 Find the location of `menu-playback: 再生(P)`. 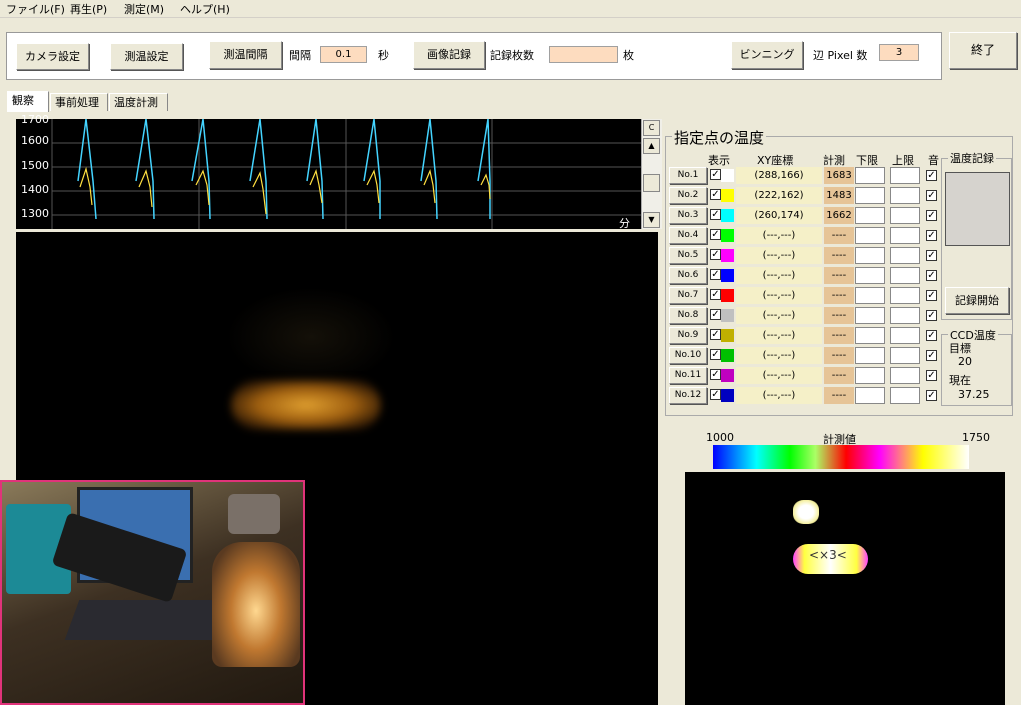

menu-playback: 再生(P) is located at coordinates (88, 9).